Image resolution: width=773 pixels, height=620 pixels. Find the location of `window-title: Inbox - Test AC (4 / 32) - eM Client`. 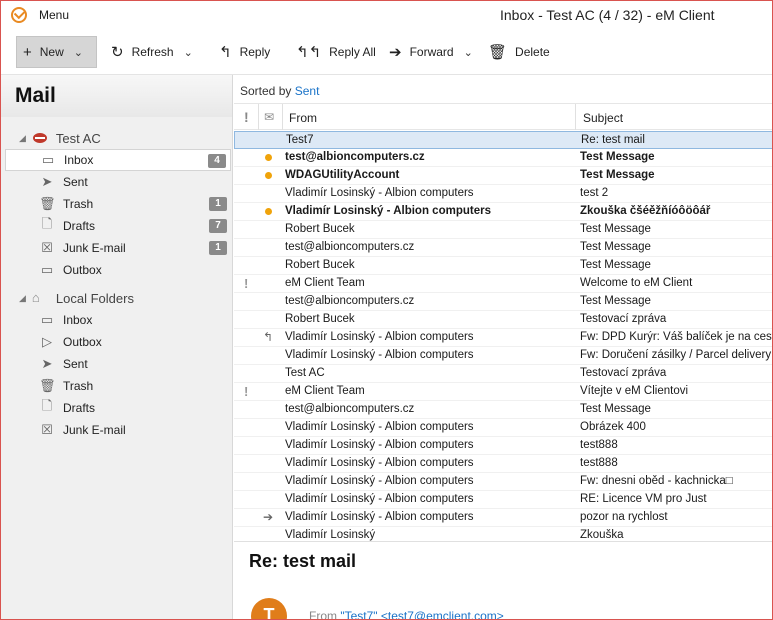

window-title: Inbox - Test AC (4 / 32) - eM Client is located at coordinates (607, 15).